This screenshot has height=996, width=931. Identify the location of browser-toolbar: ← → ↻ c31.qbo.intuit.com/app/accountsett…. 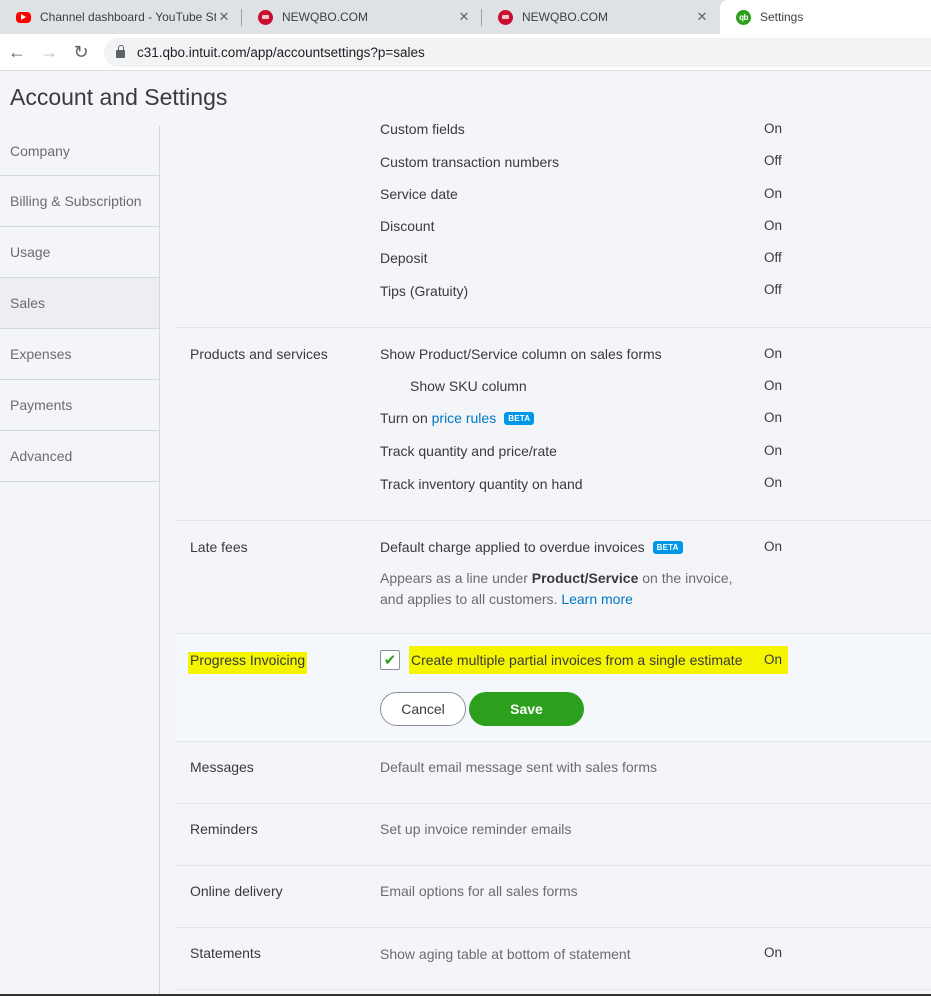
(465, 52).